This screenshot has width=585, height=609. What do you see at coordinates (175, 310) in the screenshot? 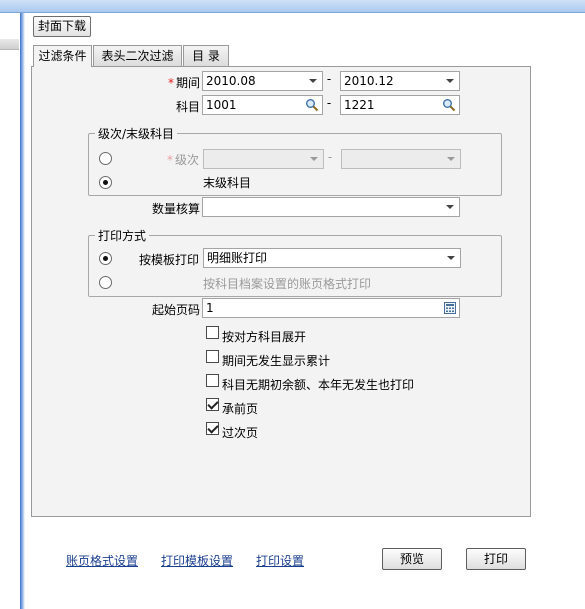
I see `start-page-label: 起始页码` at bounding box center [175, 310].